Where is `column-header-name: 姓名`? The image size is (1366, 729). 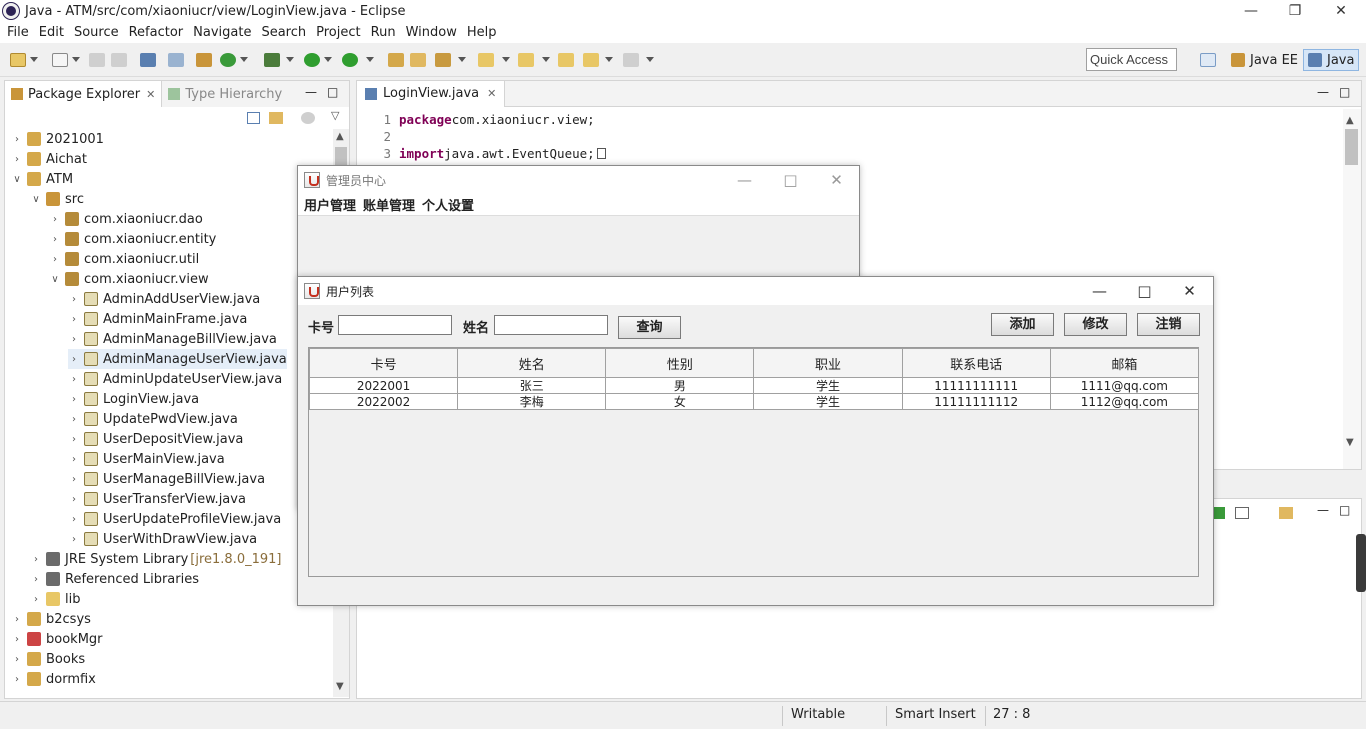
column-header-name: 姓名 is located at coordinates (532, 363).